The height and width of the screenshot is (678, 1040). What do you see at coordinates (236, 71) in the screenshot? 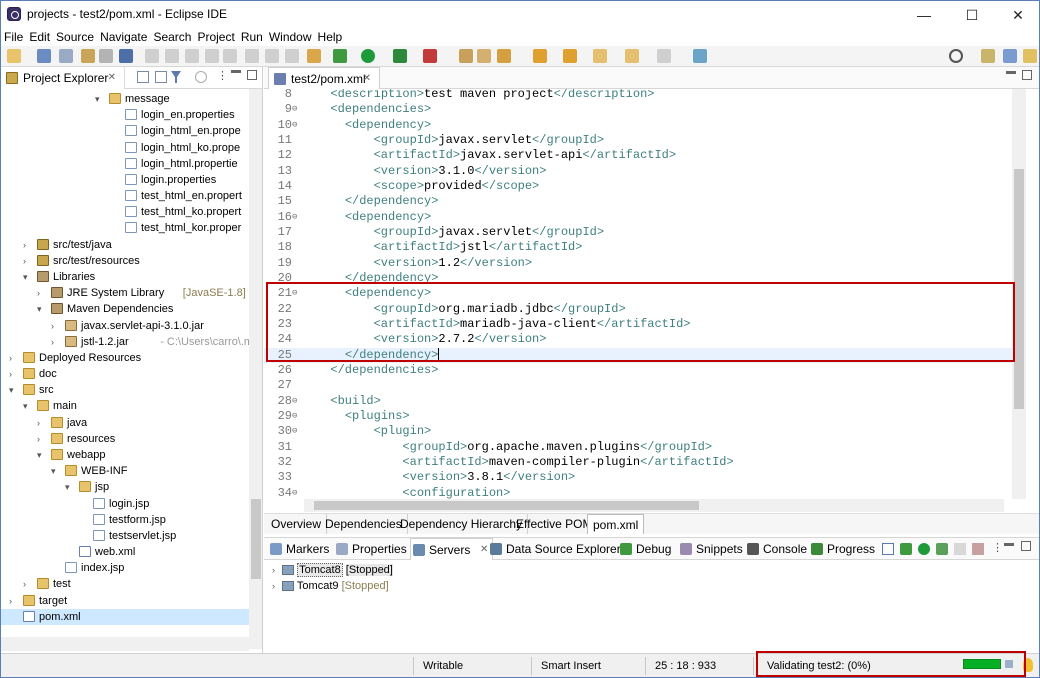
I see `minimize-view-icon` at bounding box center [236, 71].